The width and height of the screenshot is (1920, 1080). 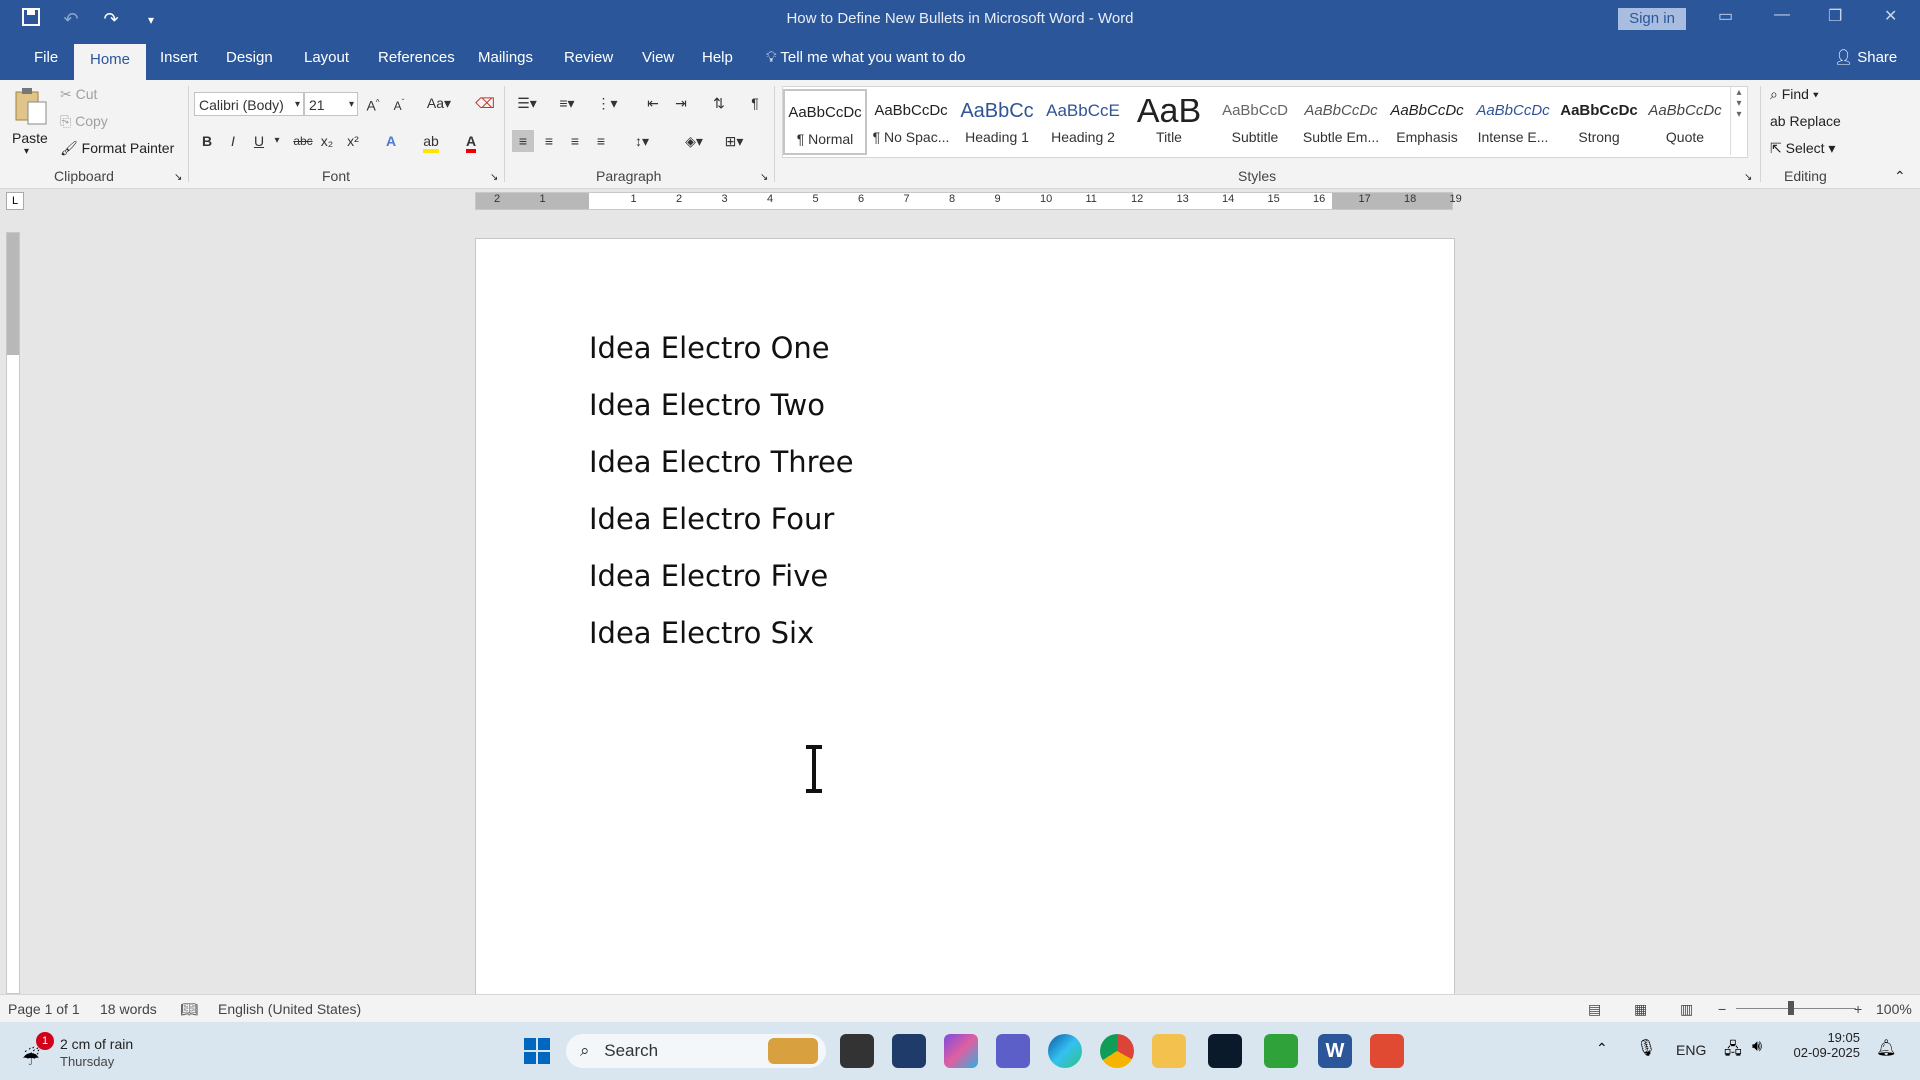 I want to click on tab-review: Review, so click(x=588, y=59).